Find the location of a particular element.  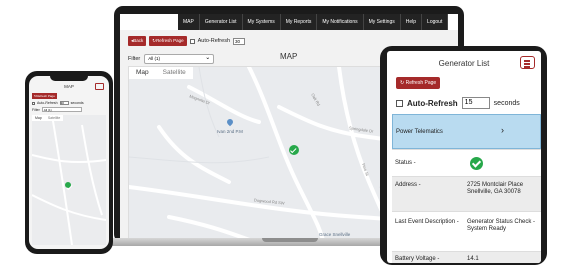

laptop-notch is located at coordinates (290, 240).